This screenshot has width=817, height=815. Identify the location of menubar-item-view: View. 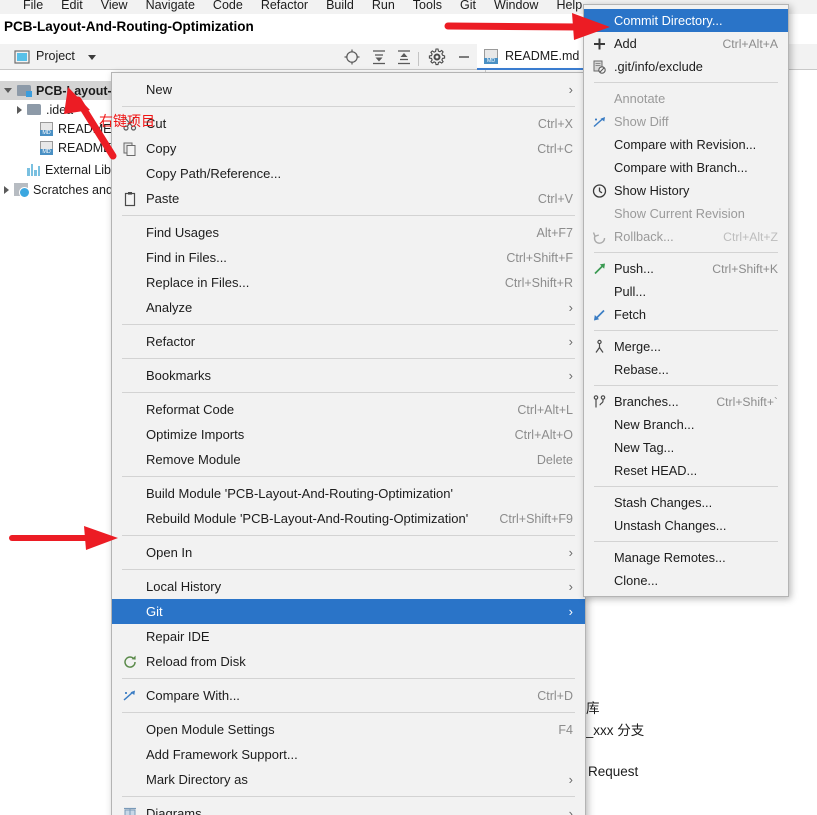
(114, 6).